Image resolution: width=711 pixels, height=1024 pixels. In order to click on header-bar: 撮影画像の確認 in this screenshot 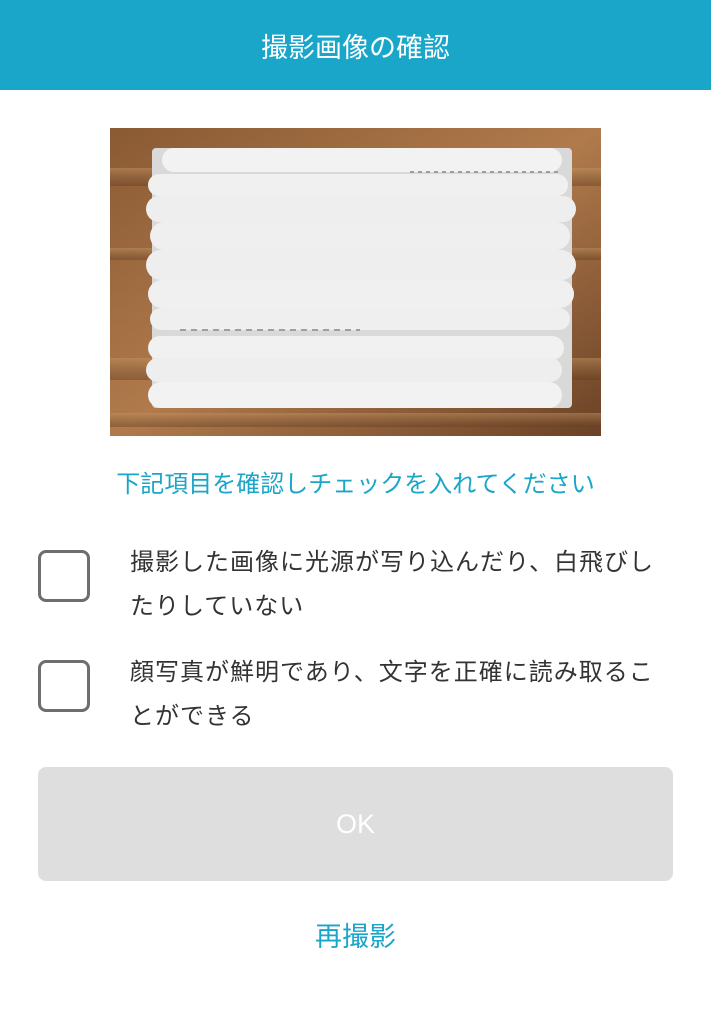, I will do `click(355, 45)`.